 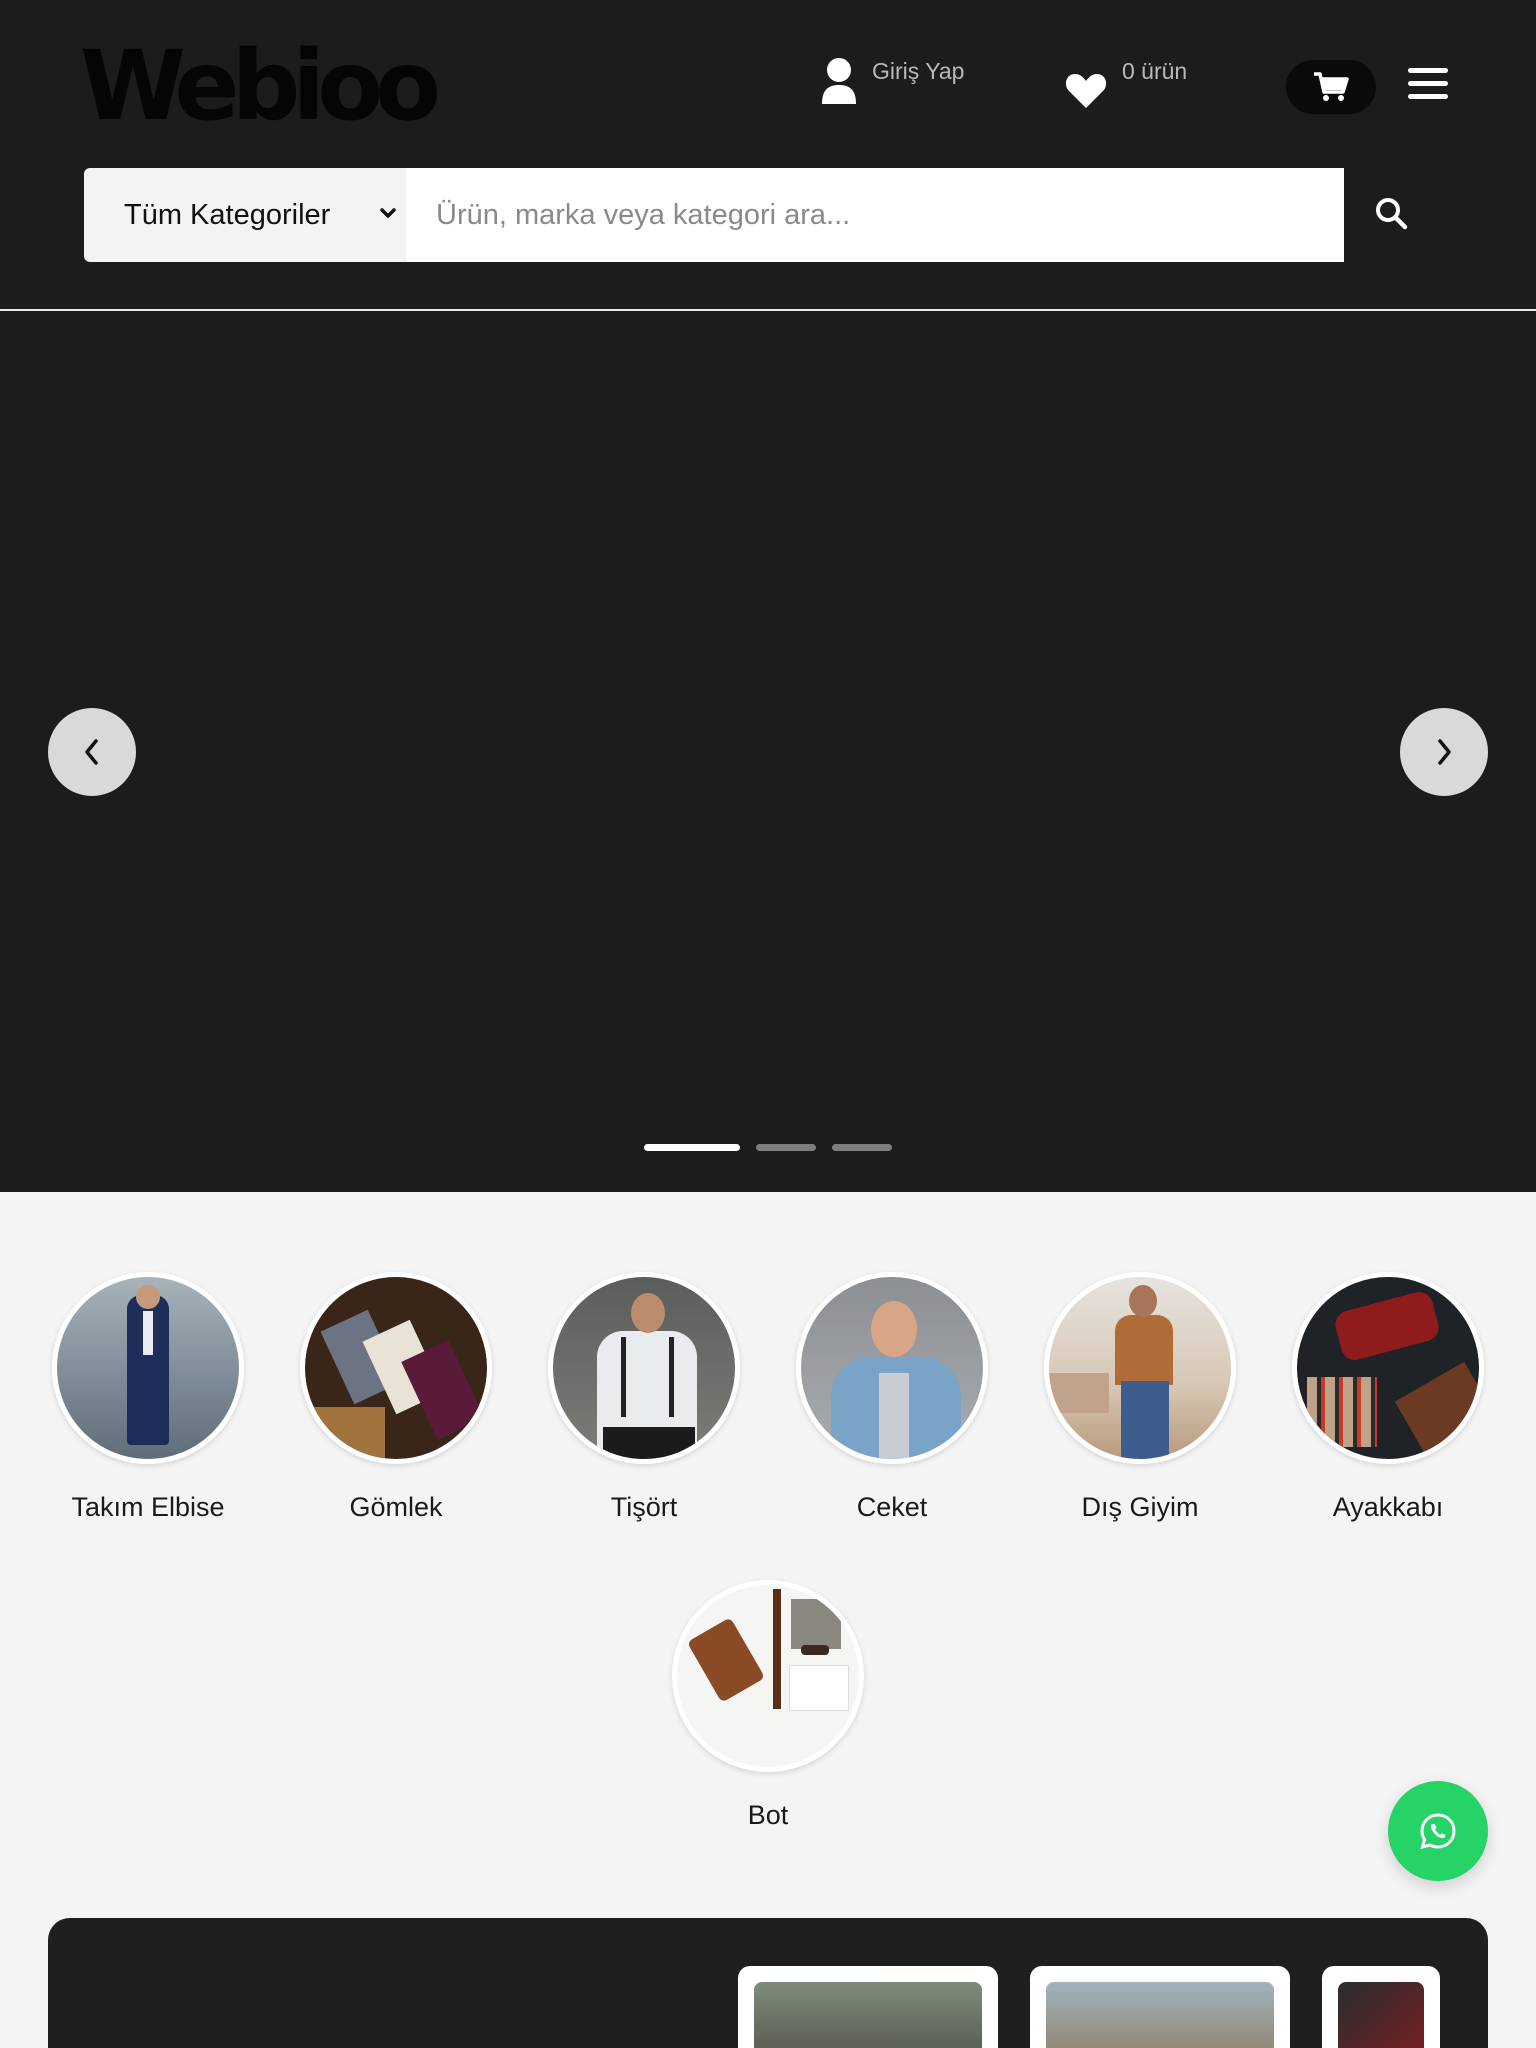 What do you see at coordinates (1086, 91) in the screenshot?
I see `heart-icon` at bounding box center [1086, 91].